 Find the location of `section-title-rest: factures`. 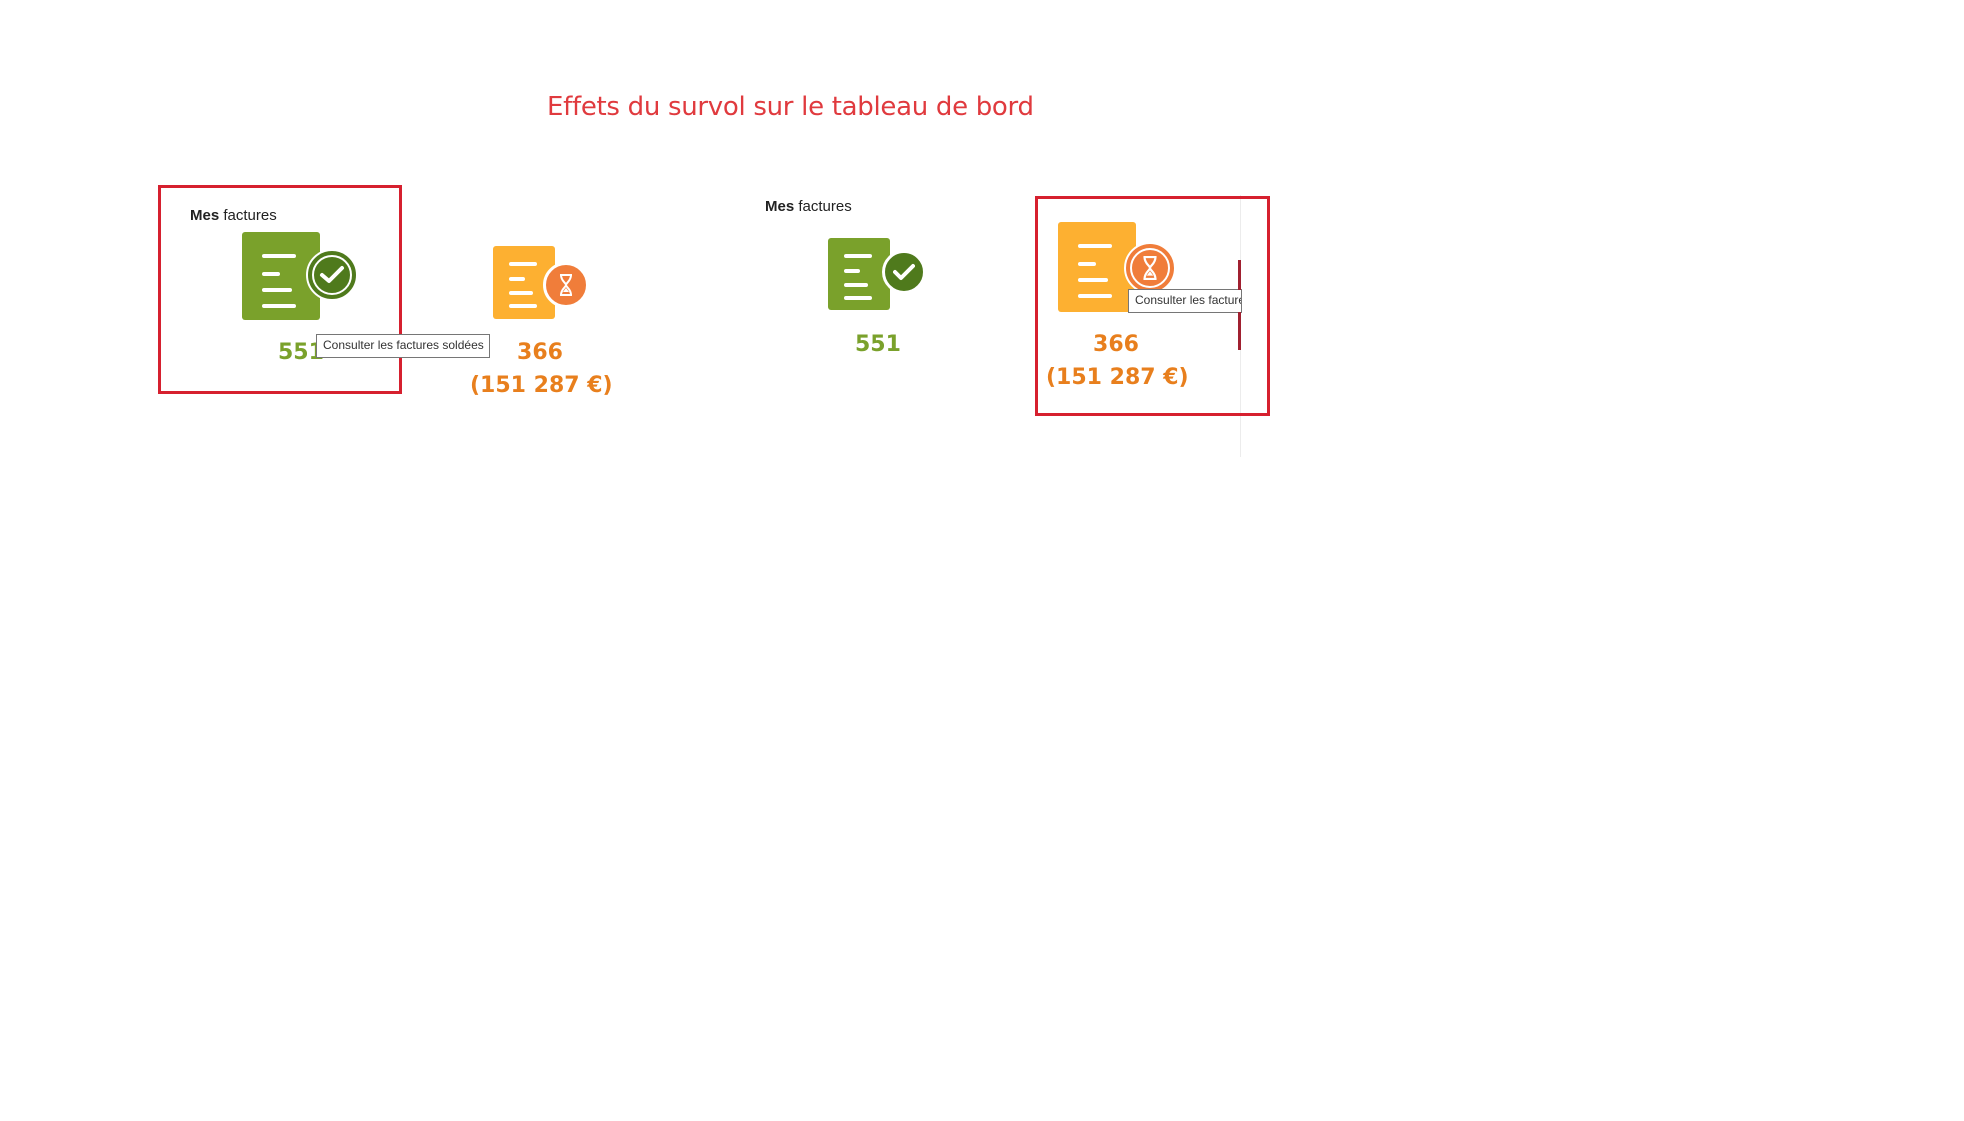

section-title-rest: factures is located at coordinates (823, 206).